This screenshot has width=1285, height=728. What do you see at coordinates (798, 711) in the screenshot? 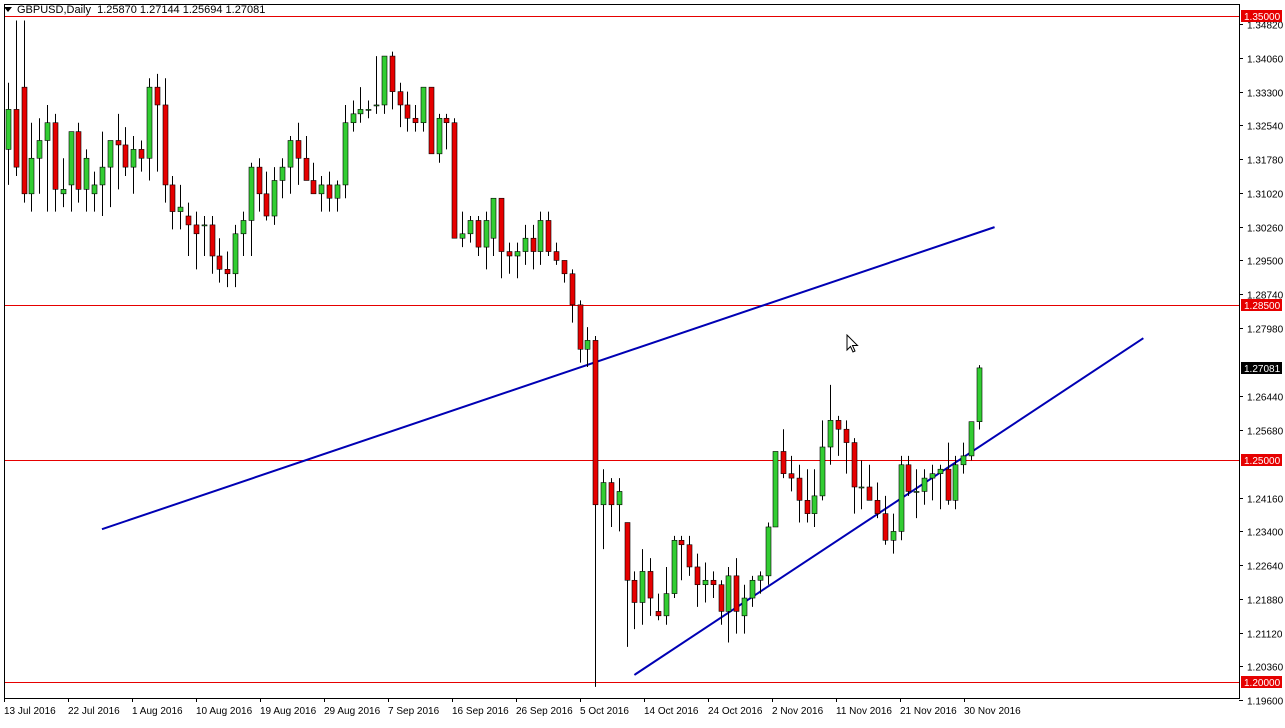
I see `x-tick-label: 2 Nov 2016` at bounding box center [798, 711].